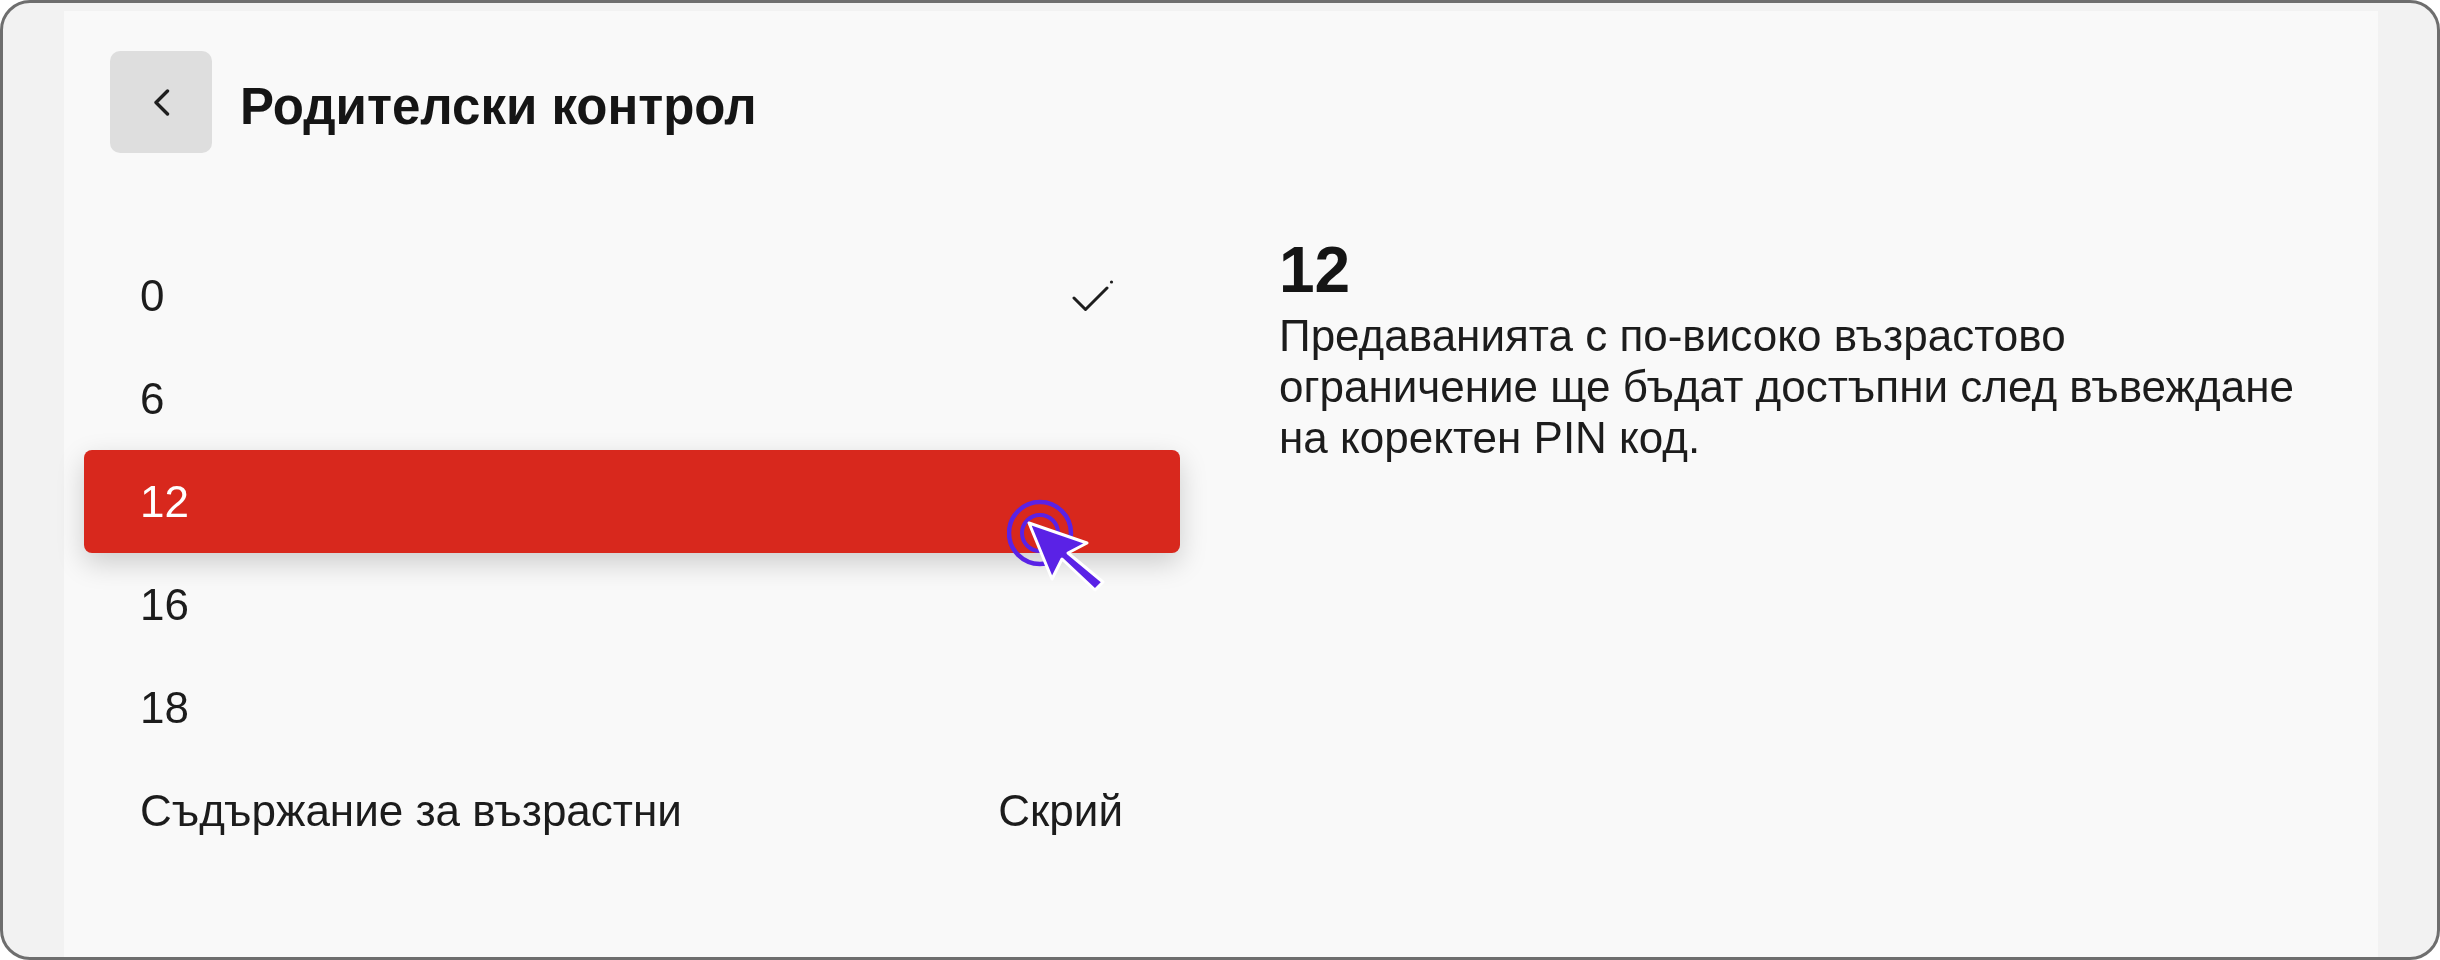 This screenshot has height=960, width=2440. Describe the element at coordinates (632, 810) in the screenshot. I see `list-item: Съдържание за възрастни Скрий` at that location.